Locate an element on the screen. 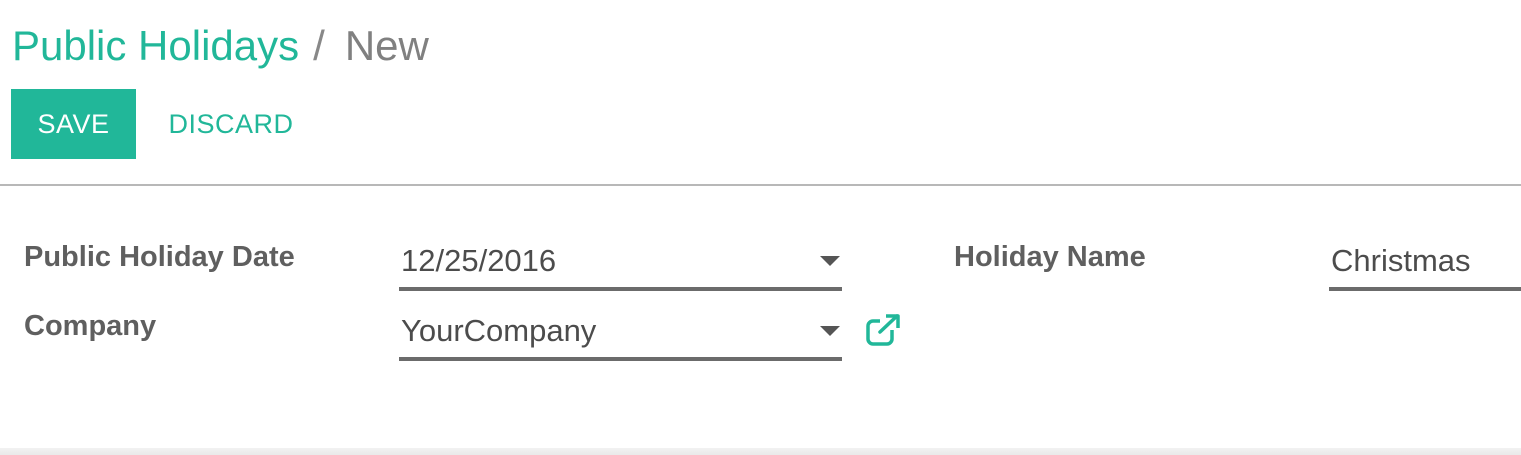  company-label: Company is located at coordinates (90, 326).